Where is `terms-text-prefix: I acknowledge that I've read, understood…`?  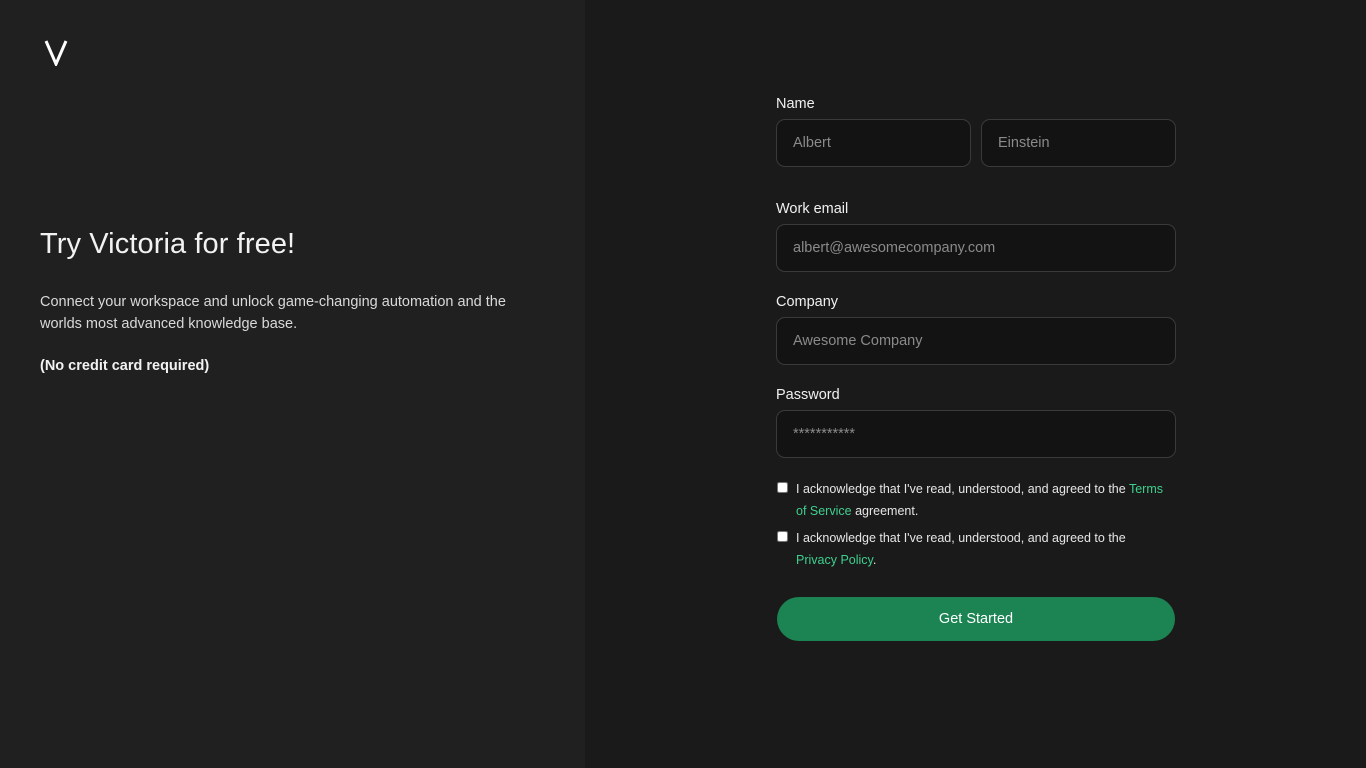 terms-text-prefix: I acknowledge that I've read, understood… is located at coordinates (962, 489).